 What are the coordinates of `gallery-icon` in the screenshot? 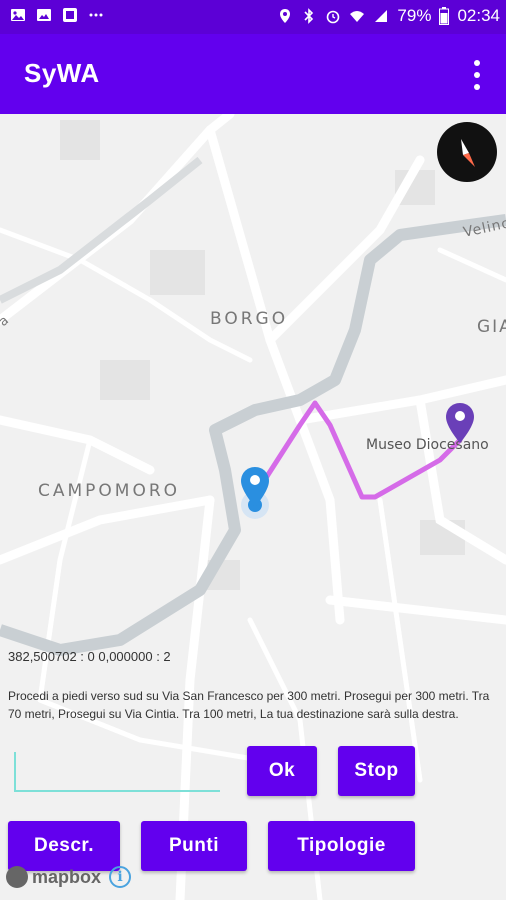 It's located at (44, 15).